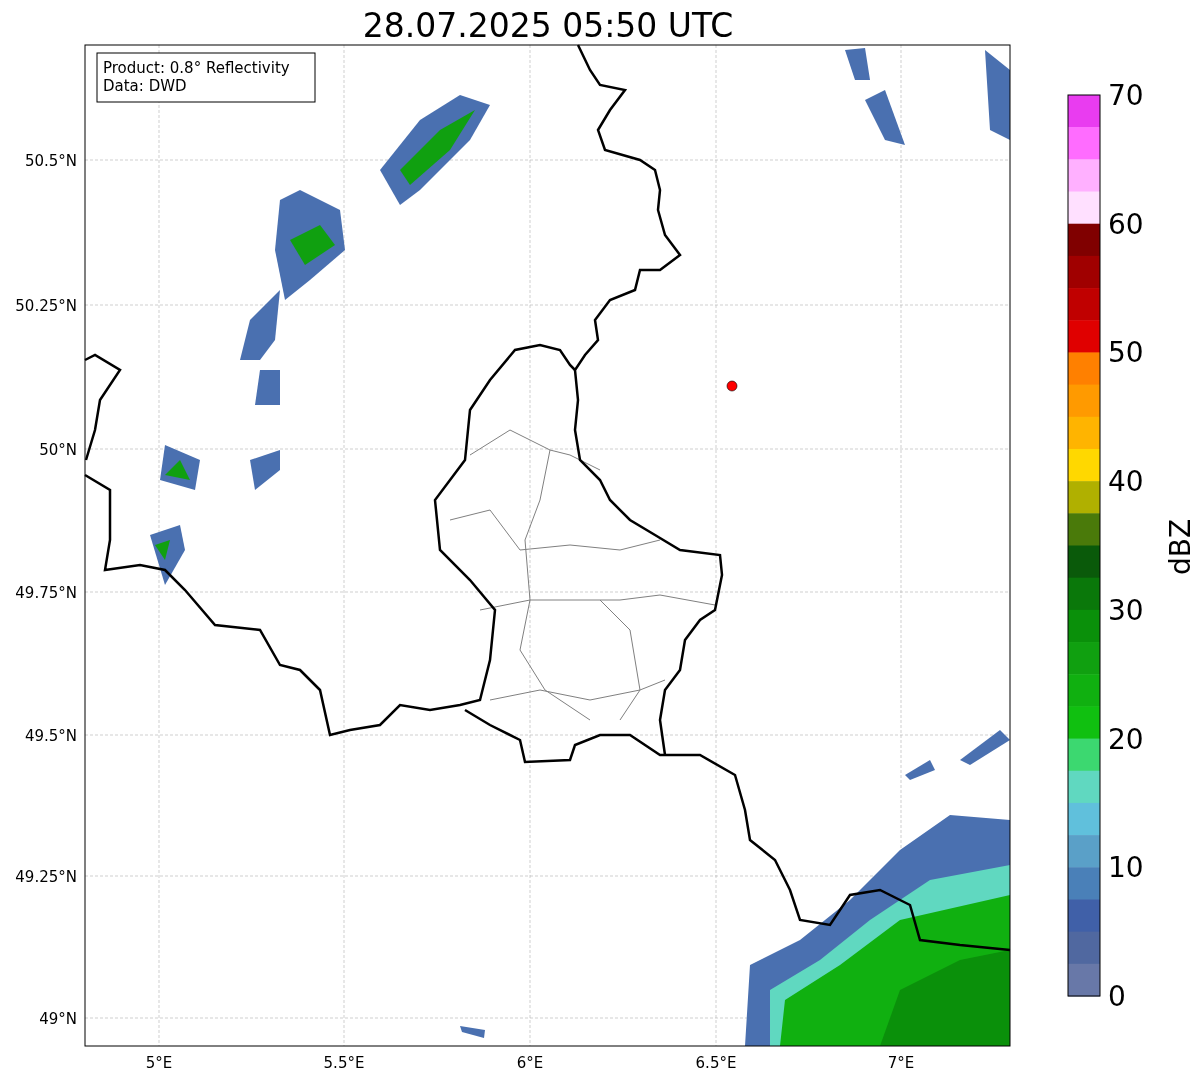  Describe the element at coordinates (1126, 353) in the screenshot. I see `colorbar-tick-label: 50` at that location.